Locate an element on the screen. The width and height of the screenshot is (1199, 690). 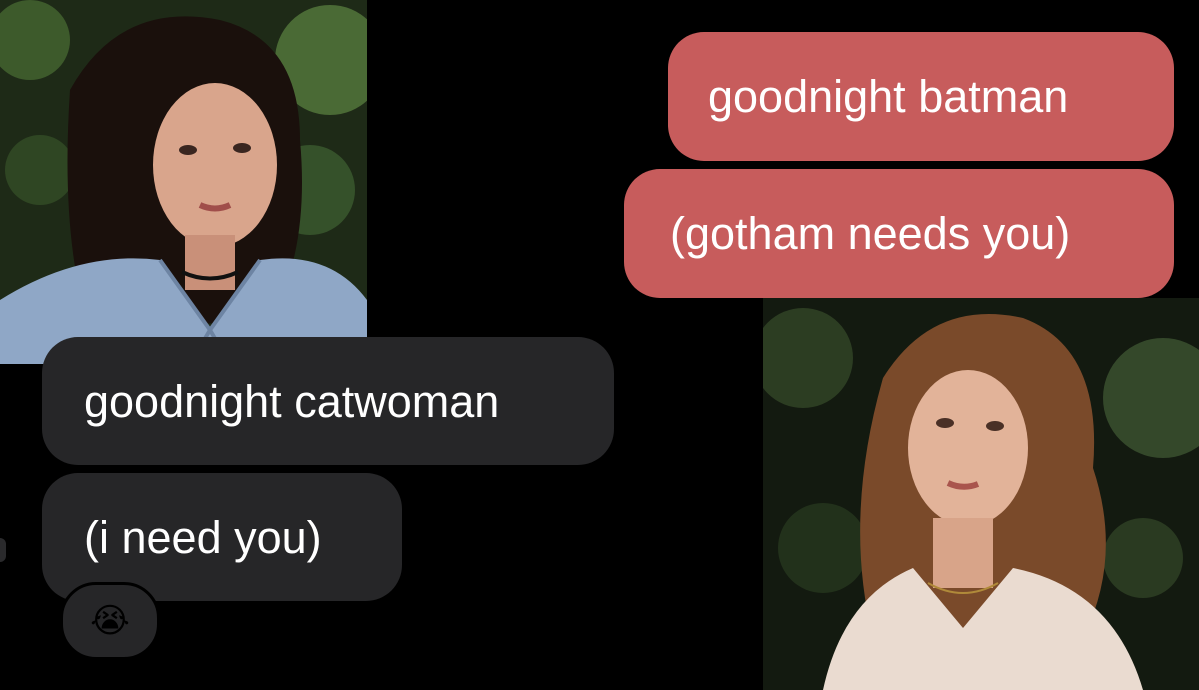
message-text: goodnight batman is located at coordinates (888, 96).